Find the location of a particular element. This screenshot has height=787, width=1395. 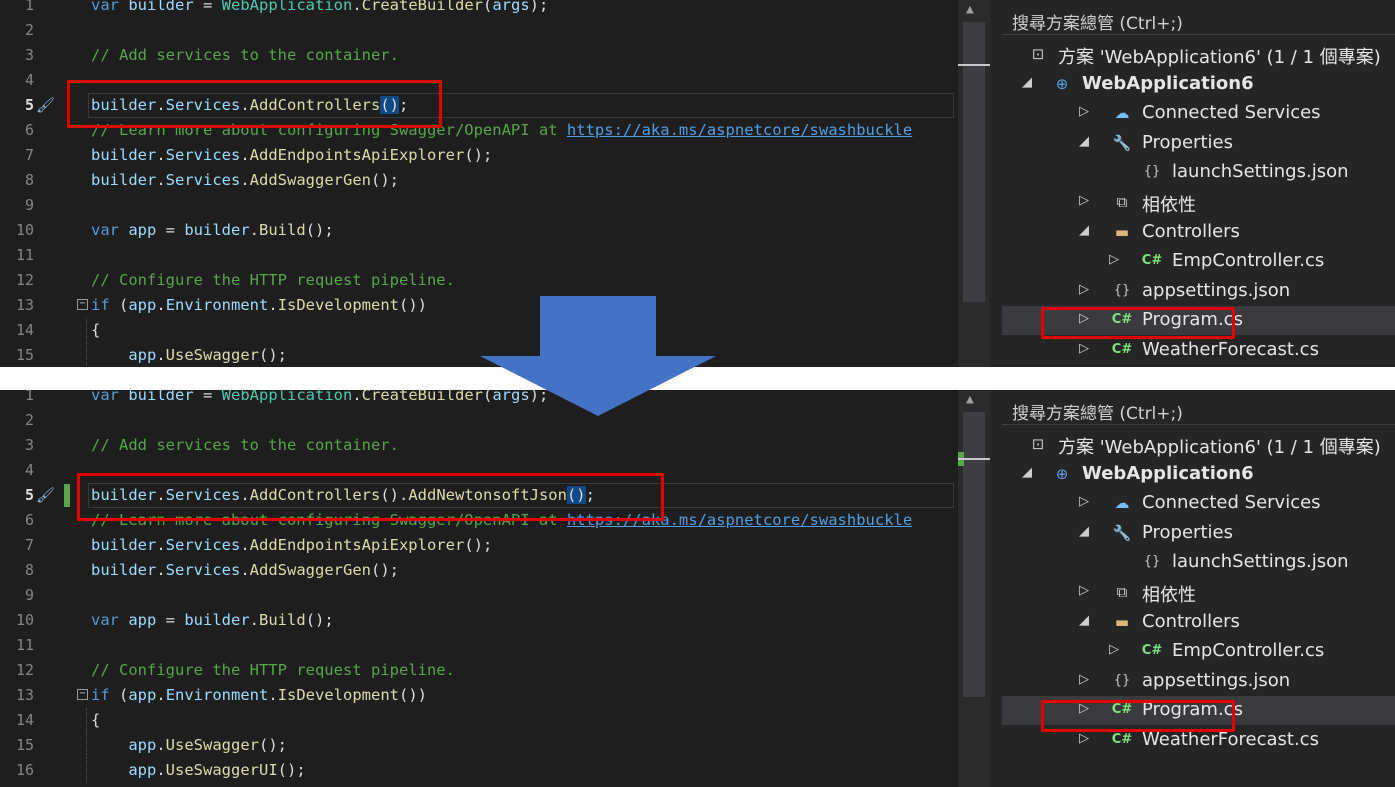

code-token: WebApplication is located at coordinates (287, 397).